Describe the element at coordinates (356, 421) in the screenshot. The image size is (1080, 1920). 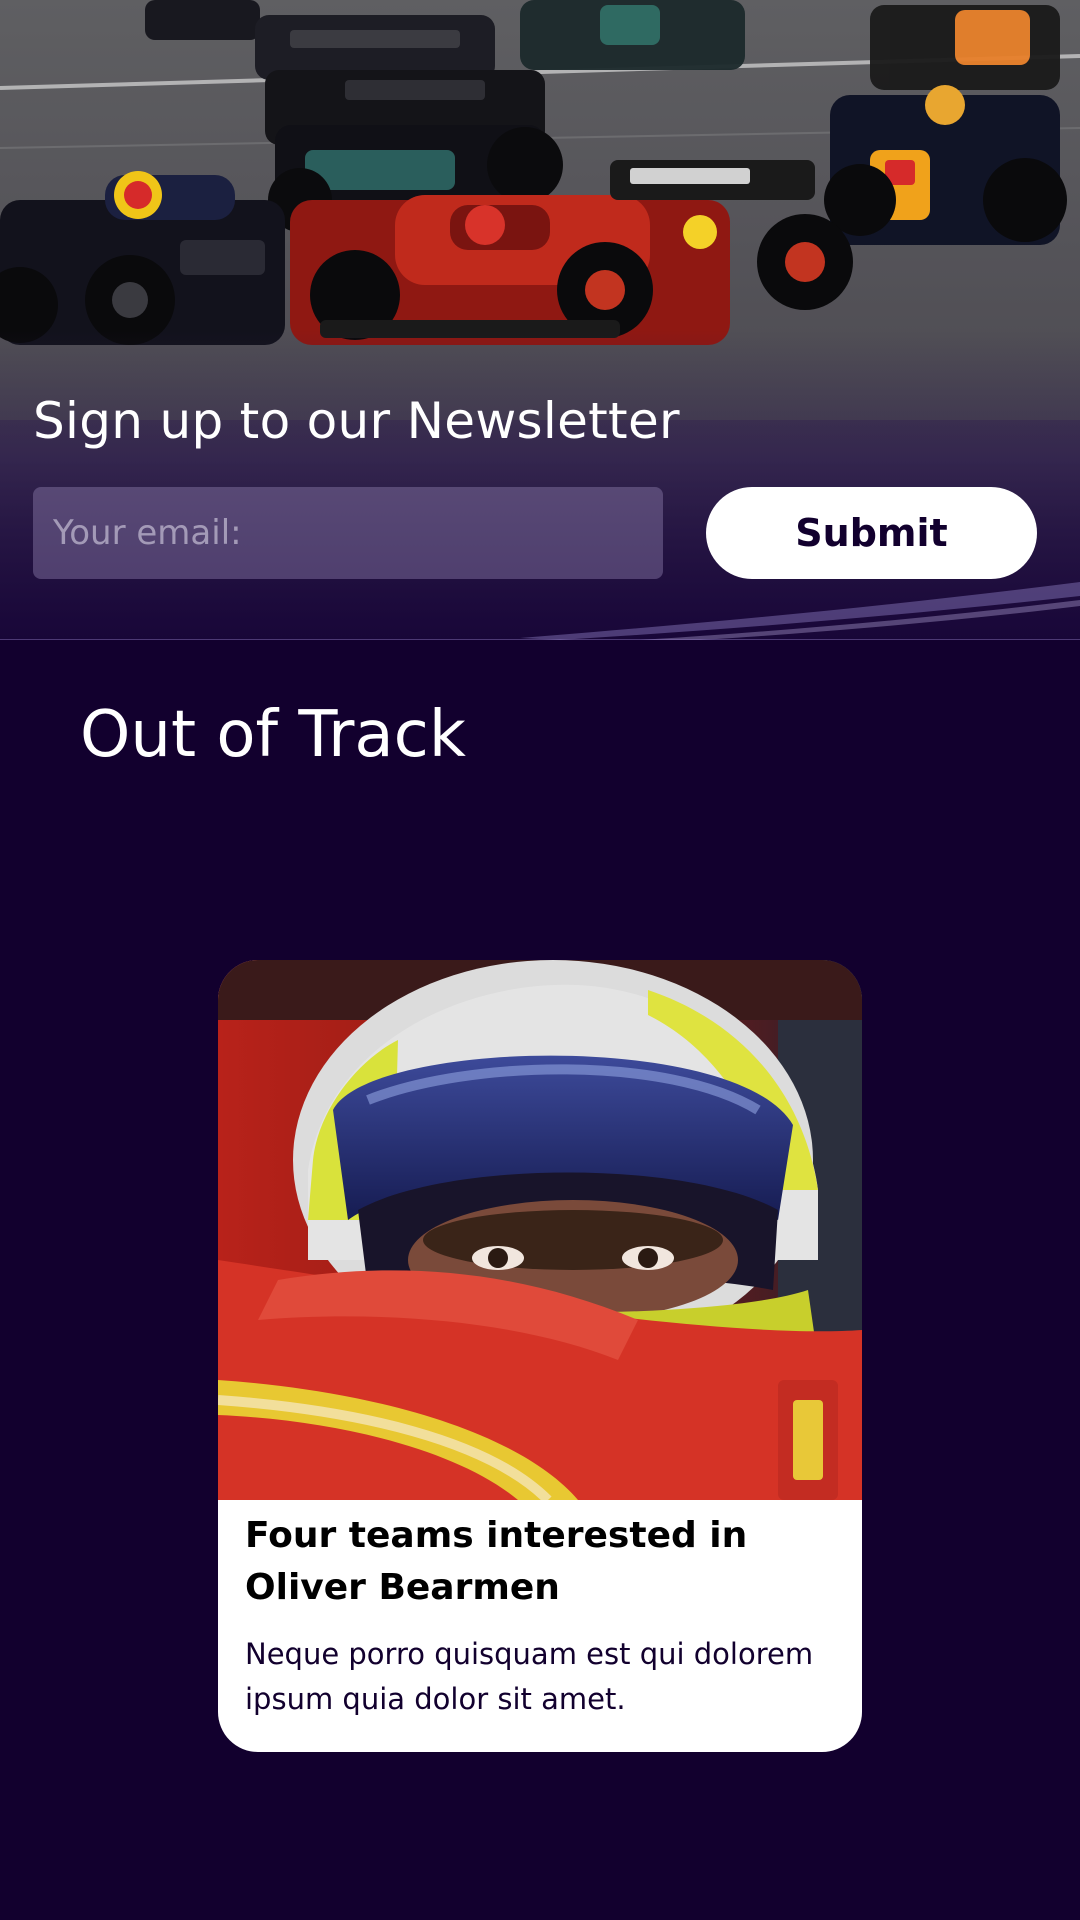
I see `newsletter-title: Sign up to our Newsletter` at that location.